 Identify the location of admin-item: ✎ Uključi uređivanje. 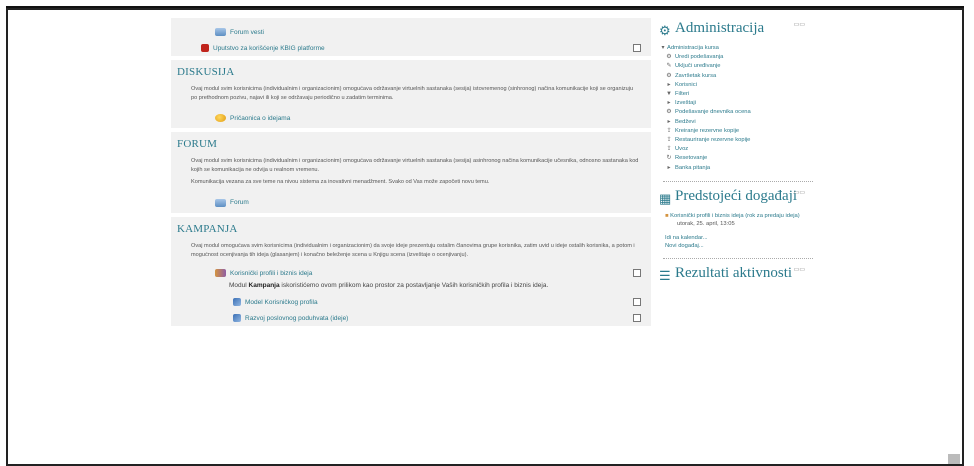
(739, 66).